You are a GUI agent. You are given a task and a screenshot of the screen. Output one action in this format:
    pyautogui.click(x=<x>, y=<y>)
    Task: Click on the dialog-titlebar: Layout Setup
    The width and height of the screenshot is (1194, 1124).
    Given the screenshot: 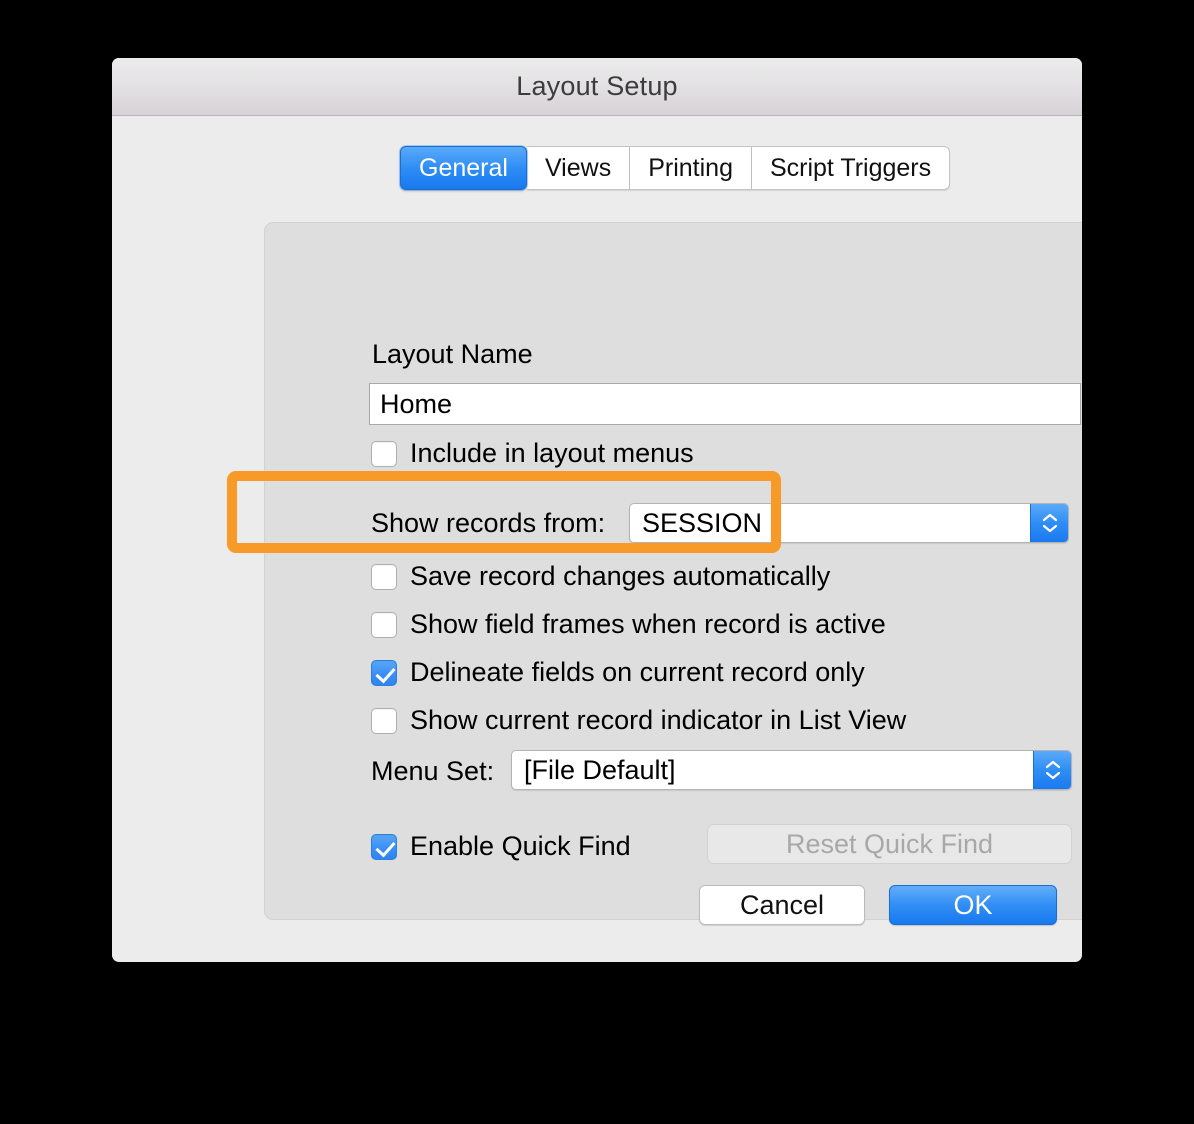 What is the action you would take?
    pyautogui.click(x=597, y=87)
    